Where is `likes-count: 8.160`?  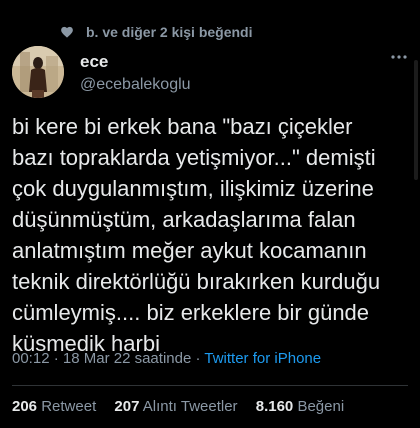 likes-count: 8.160 is located at coordinates (274, 406).